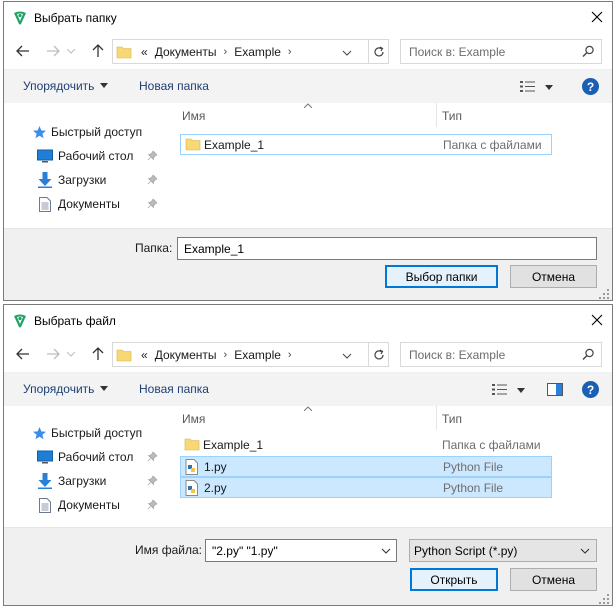 Image resolution: width=616 pixels, height=607 pixels. Describe the element at coordinates (366, 466) in the screenshot. I see `list-item: 1.py Python File` at that location.